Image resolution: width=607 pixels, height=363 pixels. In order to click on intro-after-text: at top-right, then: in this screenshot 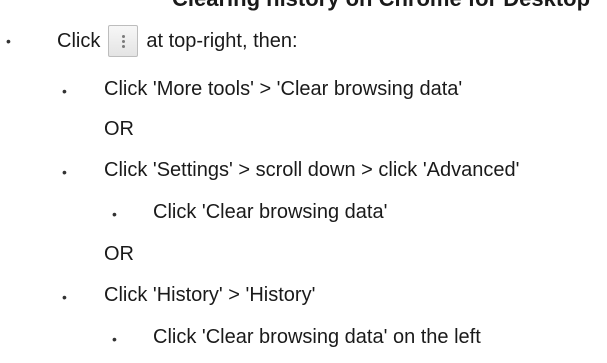, I will do `click(222, 41)`.